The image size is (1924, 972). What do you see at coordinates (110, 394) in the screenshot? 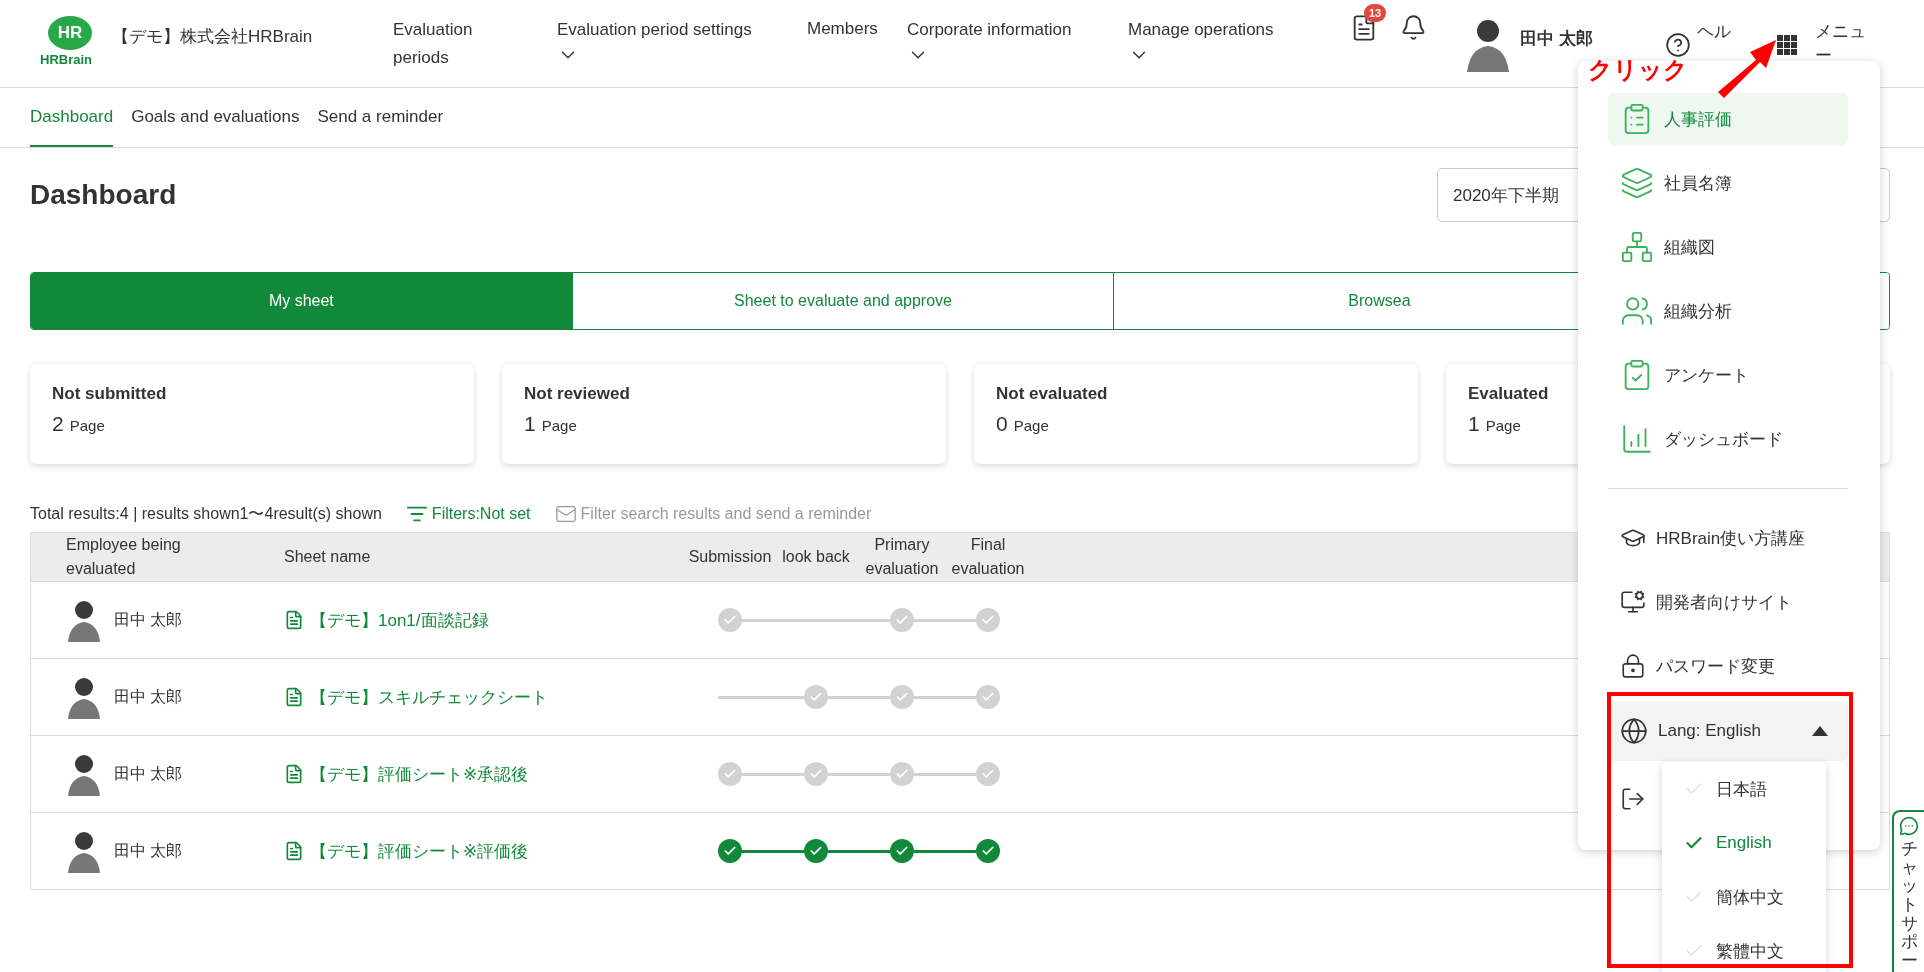
I see `card-title: Not submitted` at bounding box center [110, 394].